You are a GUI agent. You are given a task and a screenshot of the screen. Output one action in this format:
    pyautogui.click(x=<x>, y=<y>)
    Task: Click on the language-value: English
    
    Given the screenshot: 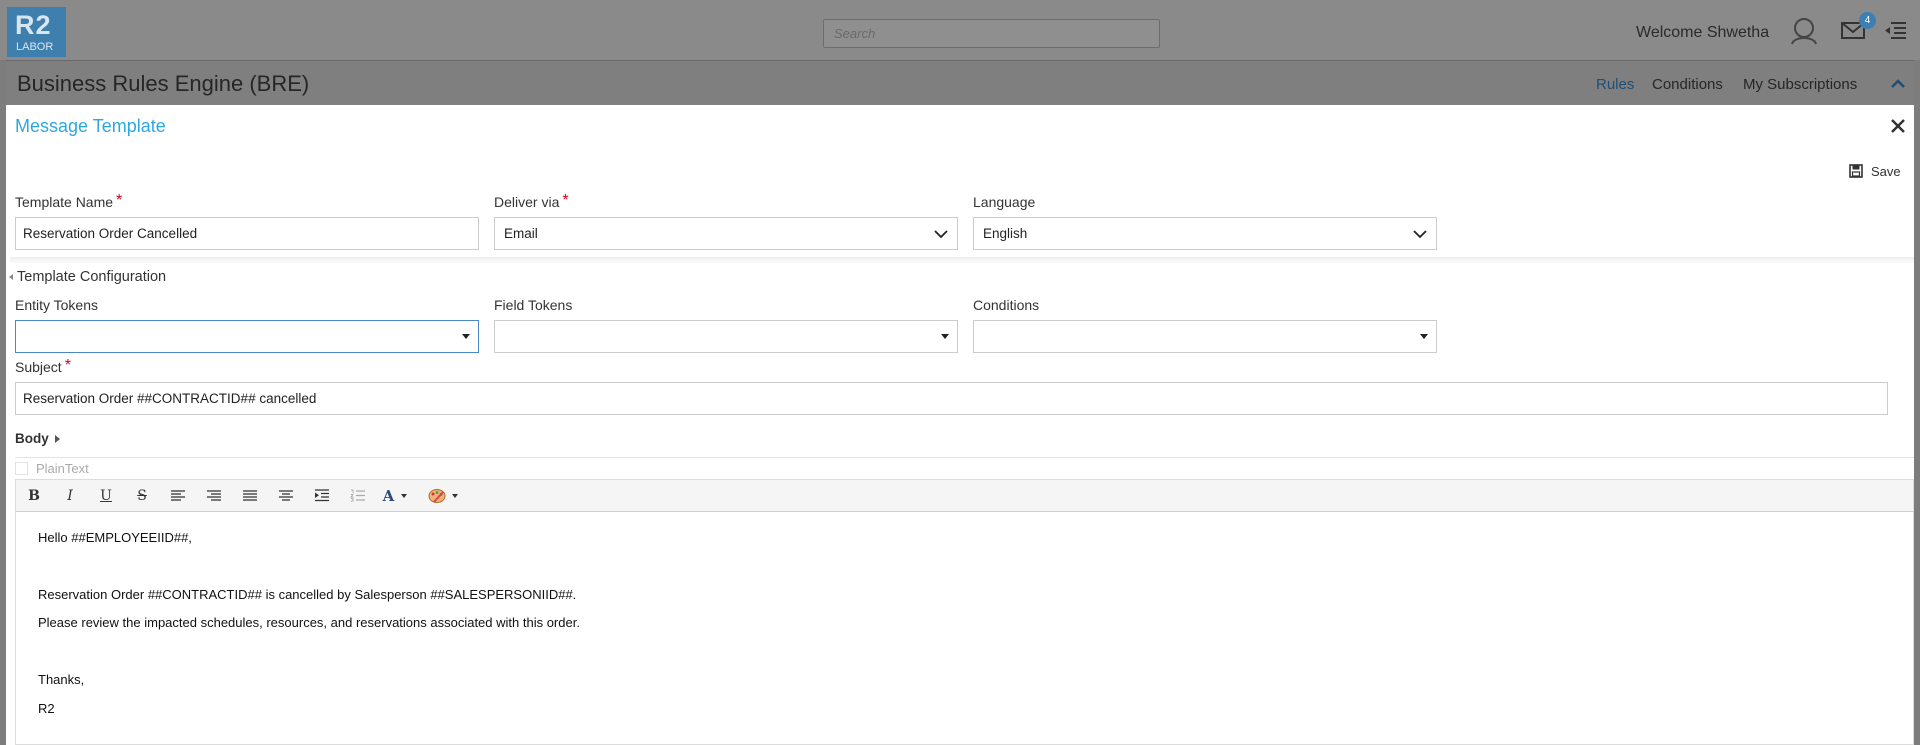 What is the action you would take?
    pyautogui.click(x=1005, y=233)
    